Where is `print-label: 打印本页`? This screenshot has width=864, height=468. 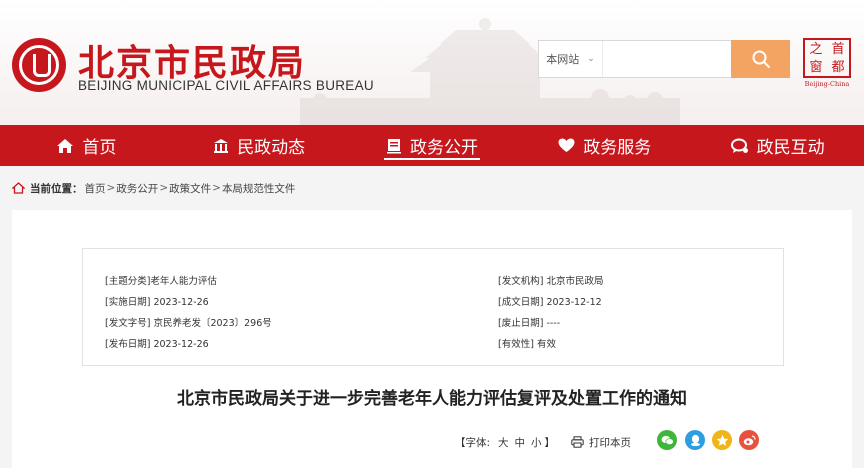 print-label: 打印本页 is located at coordinates (610, 442).